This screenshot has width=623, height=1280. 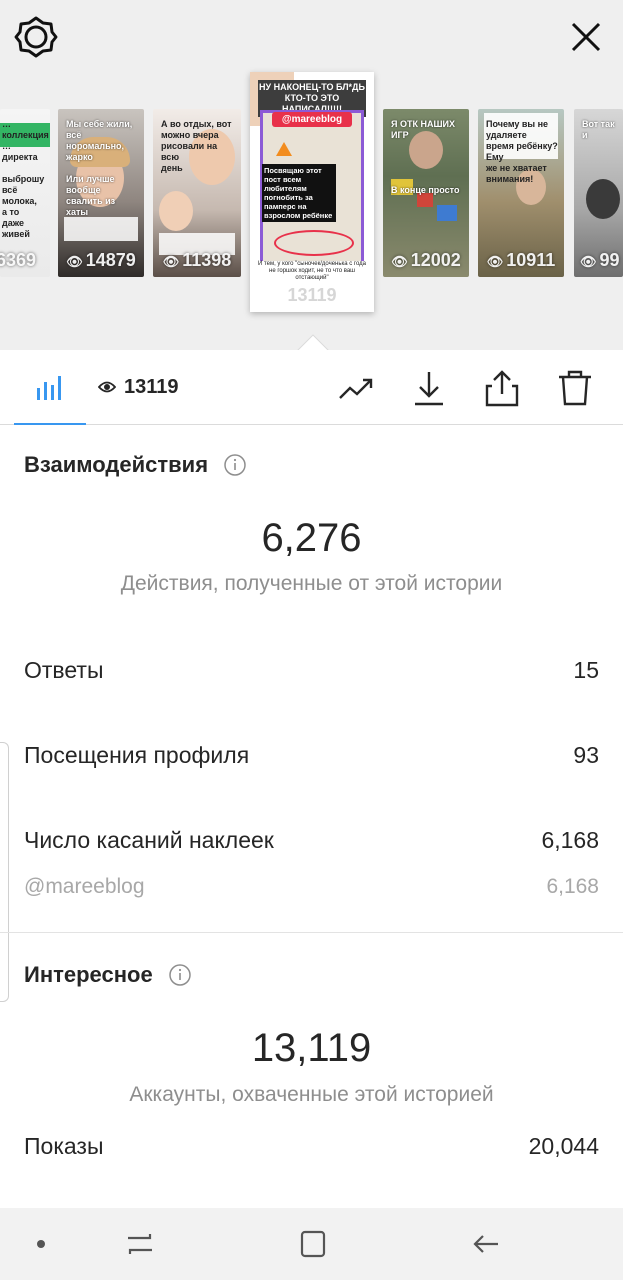 I want to click on story-thumbnail-caption: Я ОТК НАШИХ ИГР В конце просто, so click(x=425, y=157).